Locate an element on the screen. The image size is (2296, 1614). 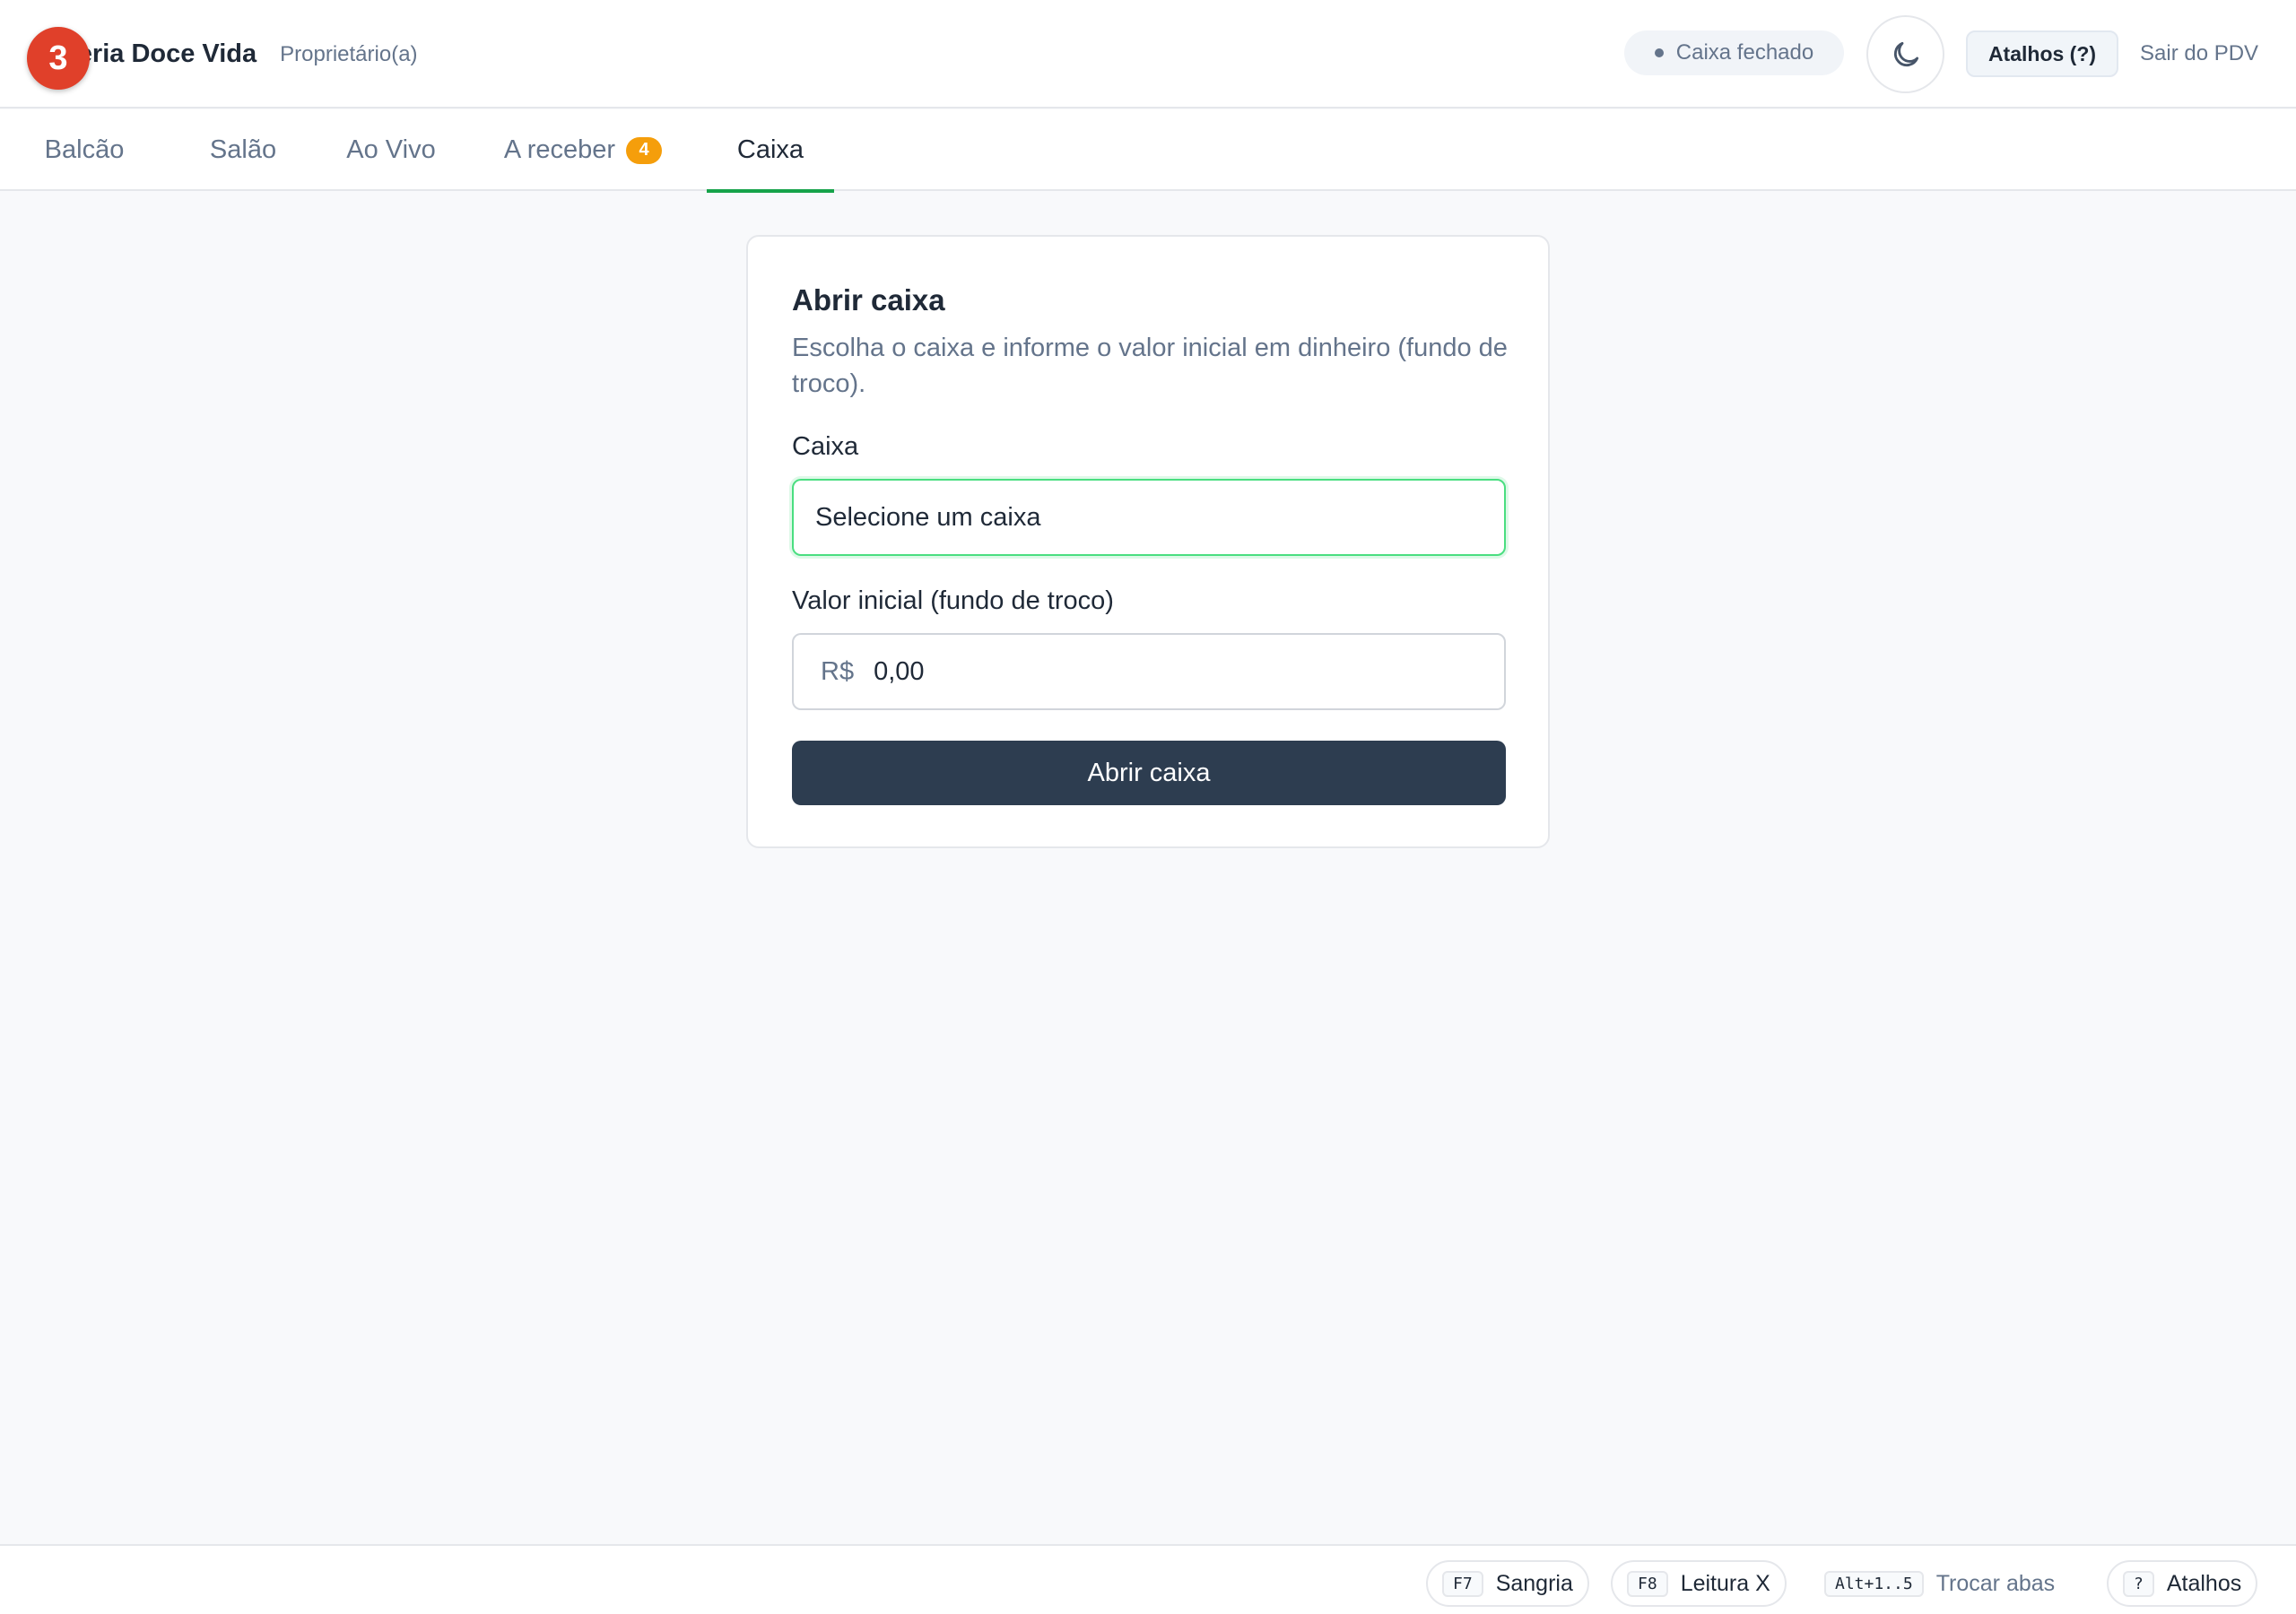
amount-field: R$ is located at coordinates (1149, 671).